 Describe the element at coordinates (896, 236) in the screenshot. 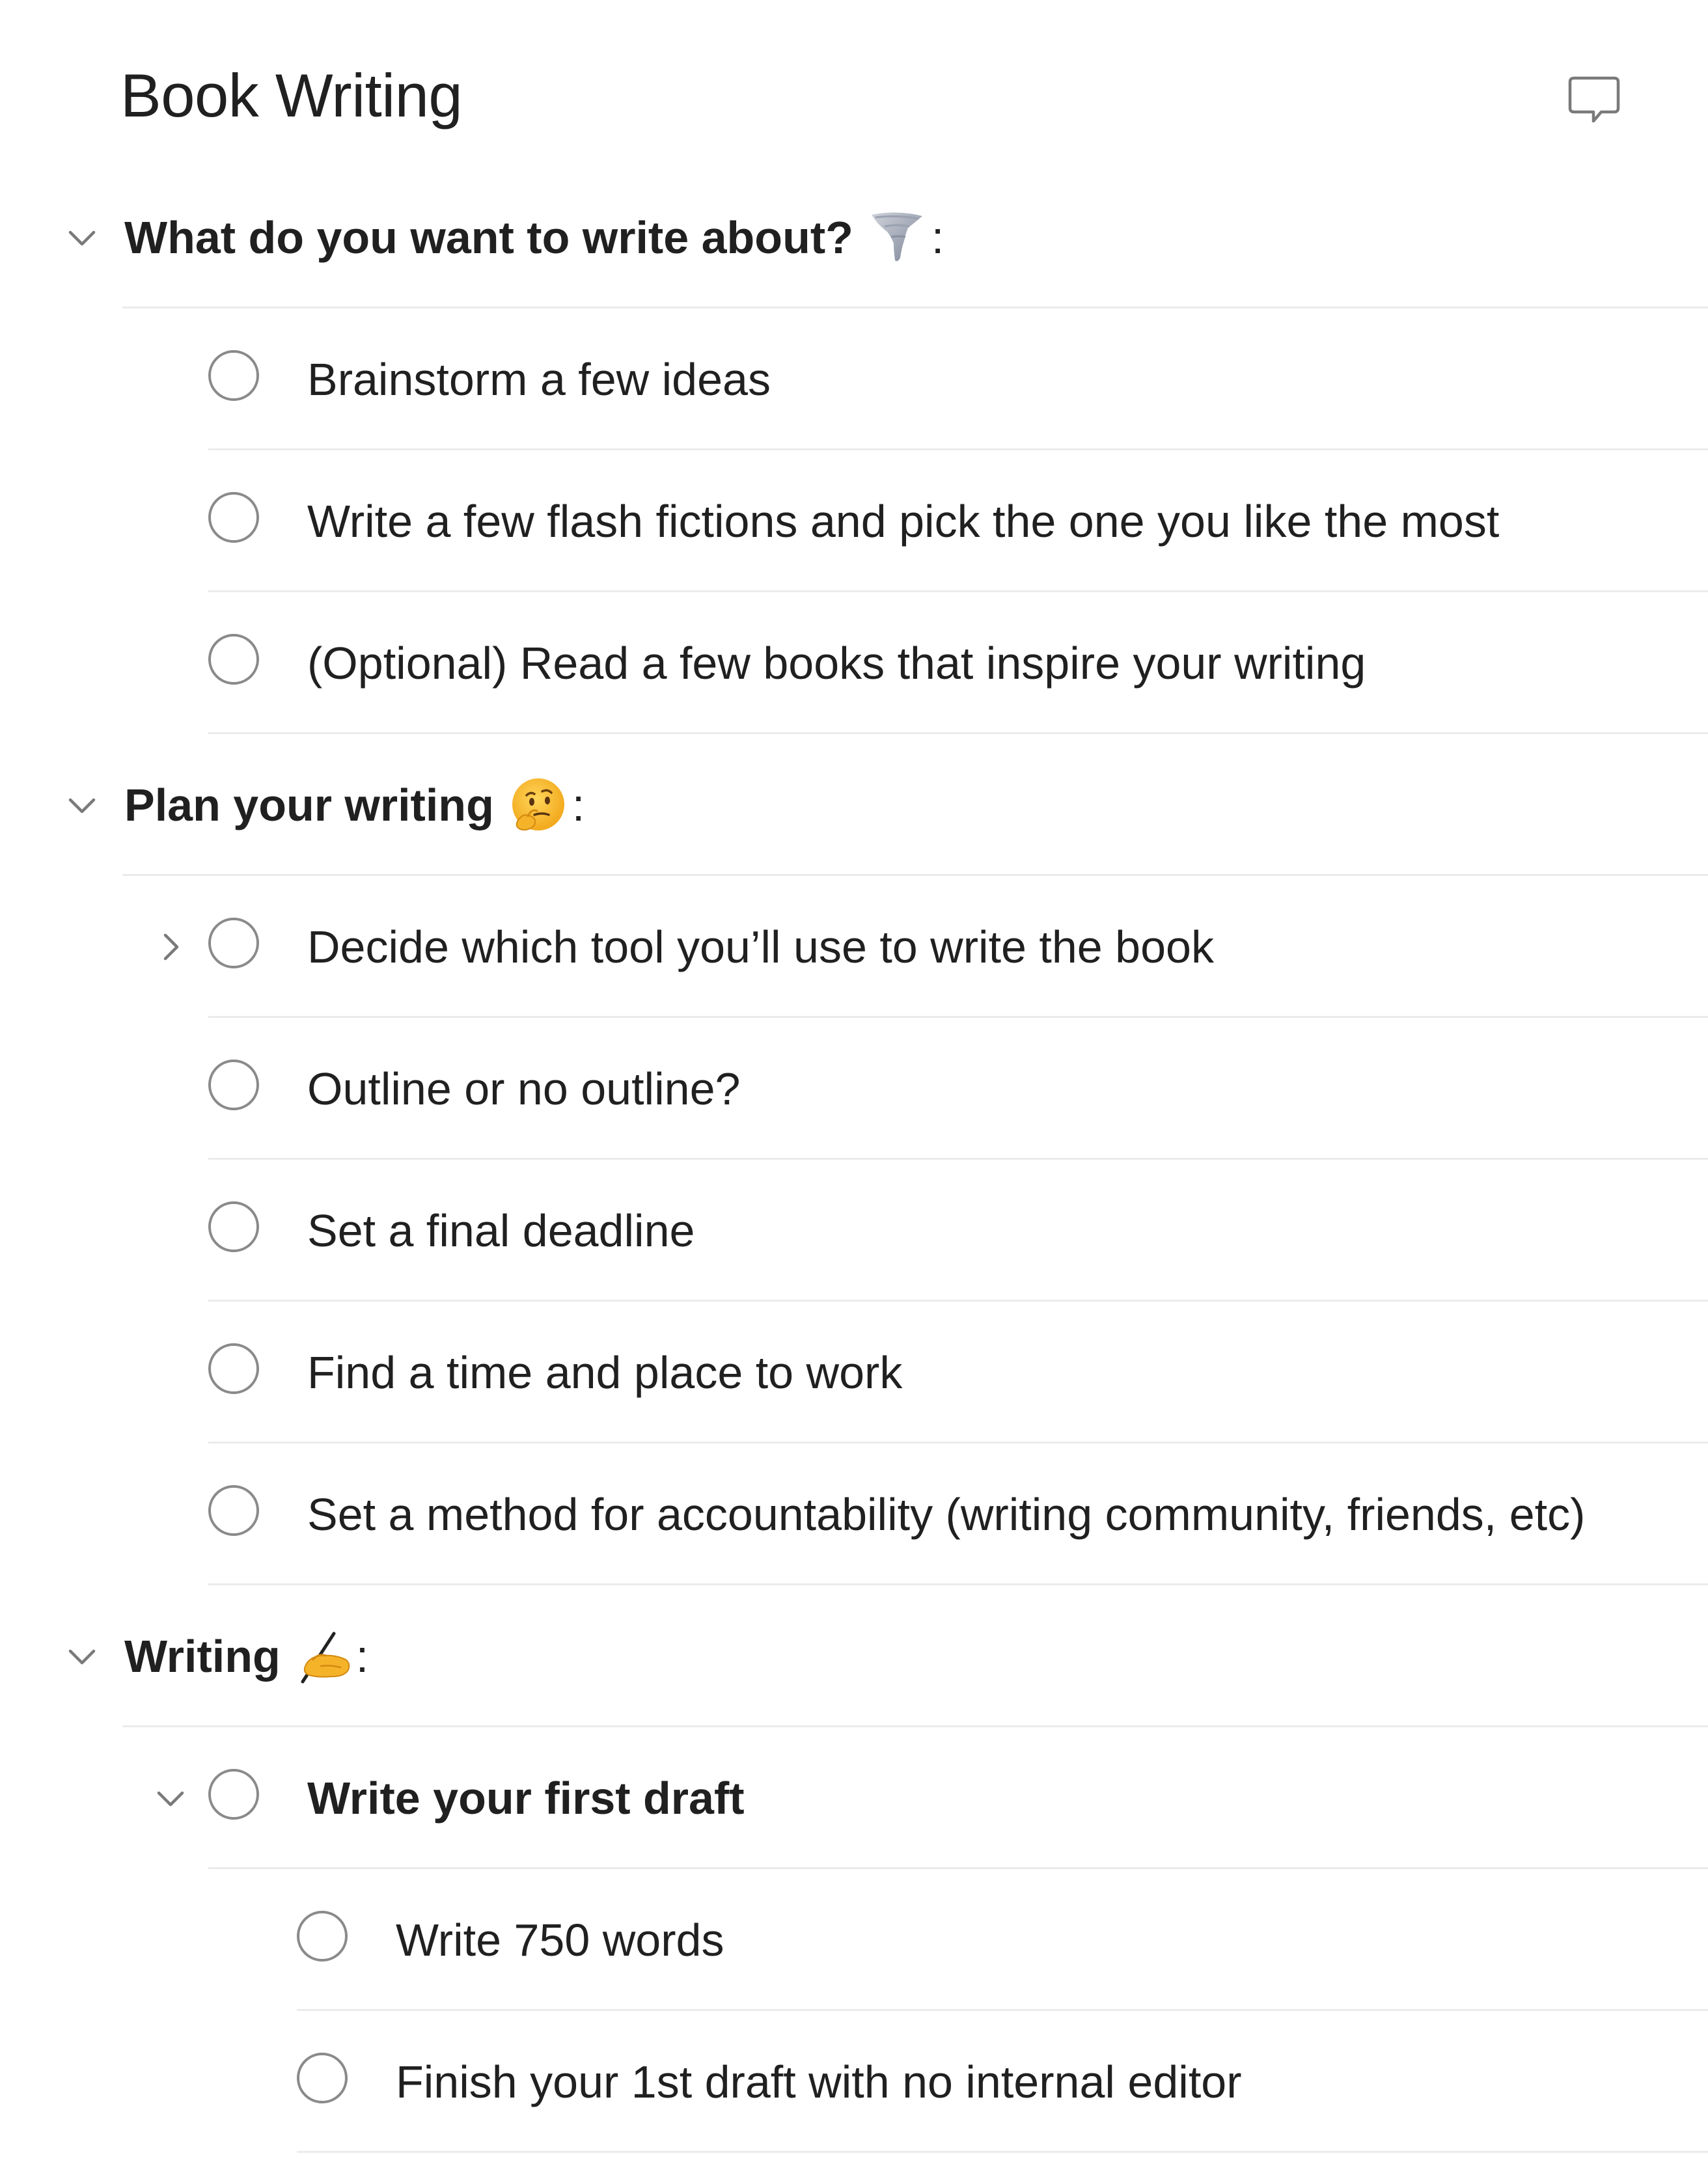

I see `tornado-icon` at that location.